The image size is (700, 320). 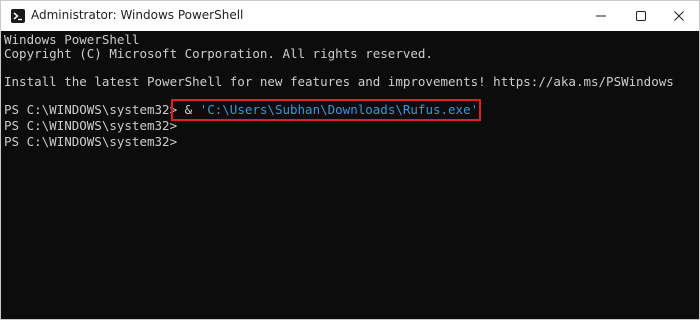 I want to click on minimize-icon, so click(x=601, y=16).